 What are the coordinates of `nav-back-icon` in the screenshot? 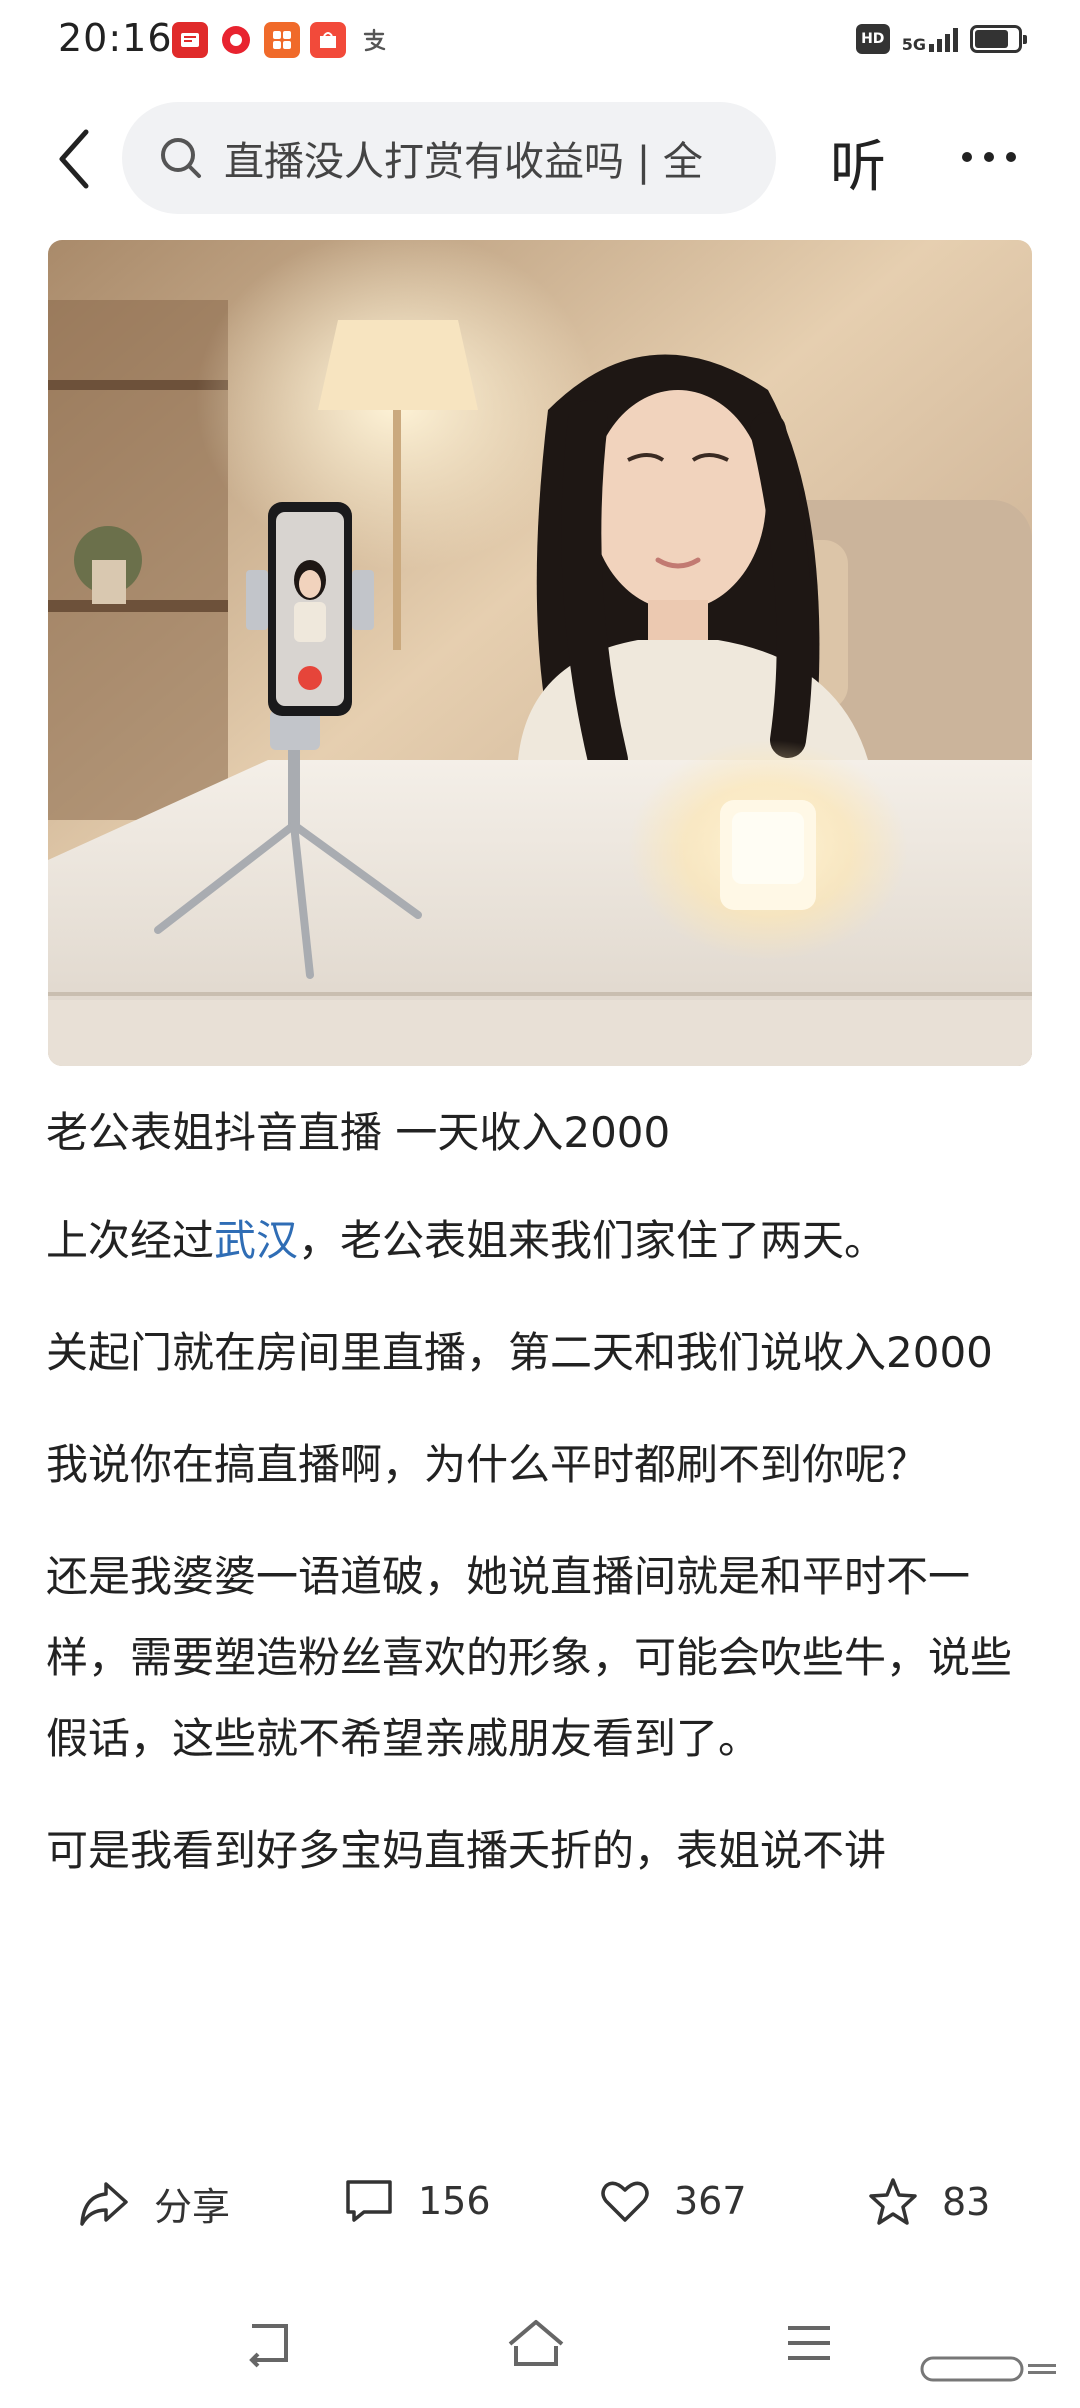 It's located at (268, 2346).